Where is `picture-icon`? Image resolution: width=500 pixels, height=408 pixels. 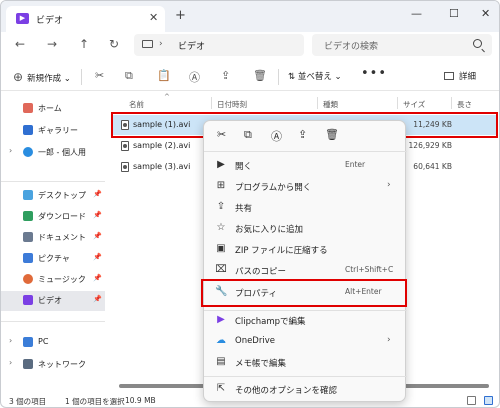 picture-icon is located at coordinates (28, 258).